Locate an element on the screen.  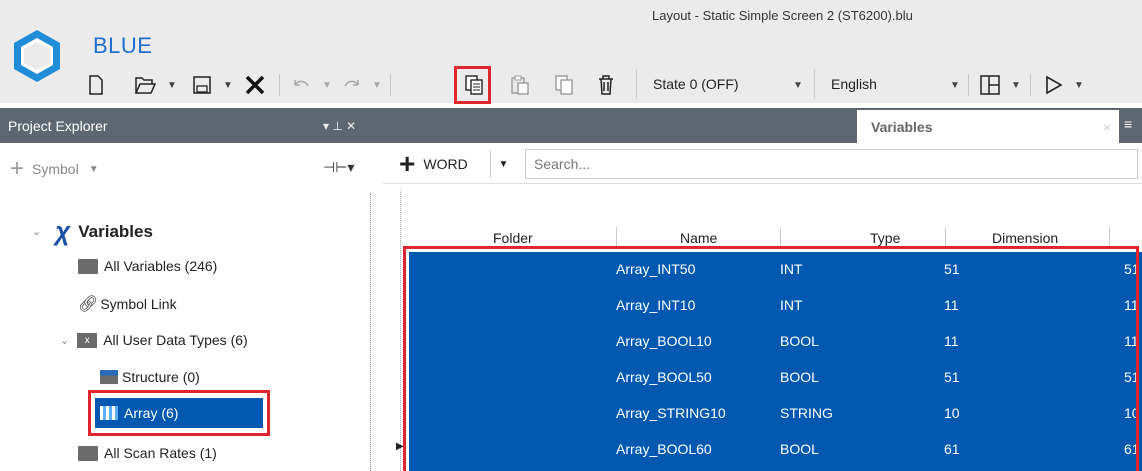
paste-icon is located at coordinates (520, 85).